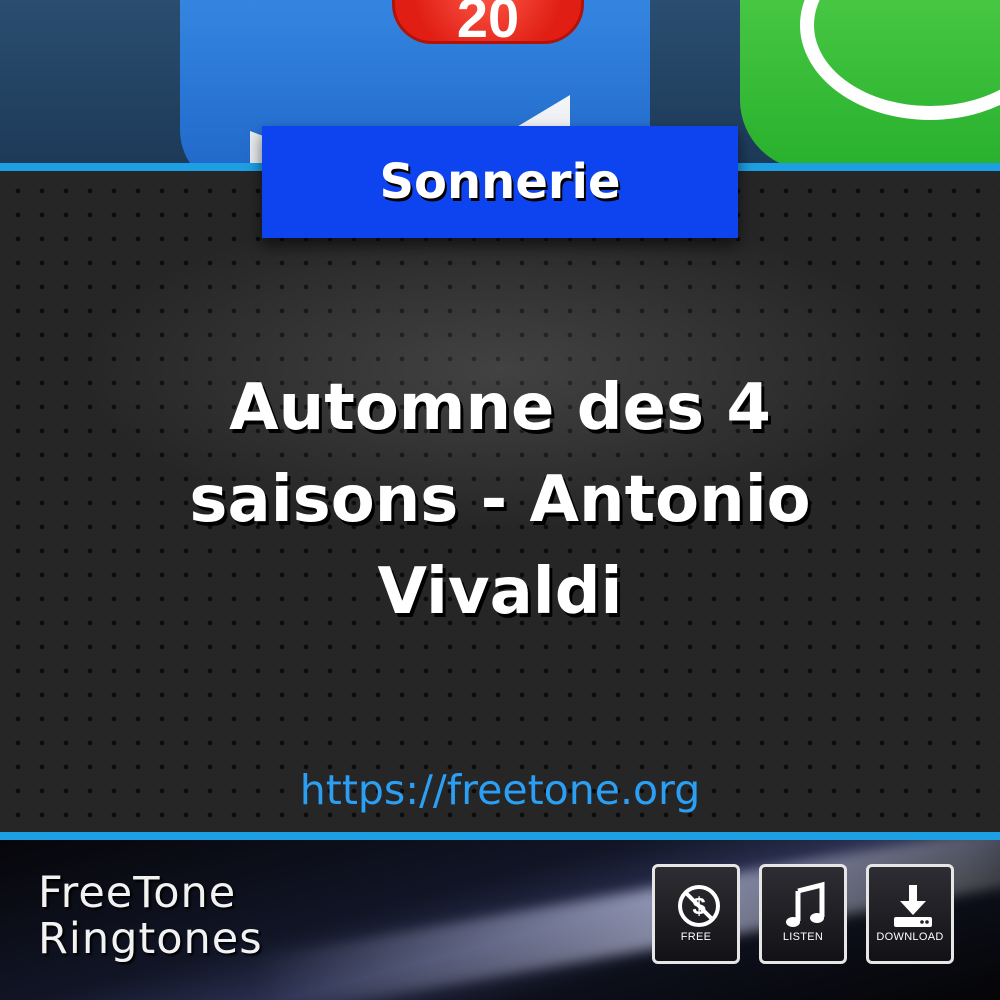 This screenshot has width=1000, height=1000. I want to click on free-badge: $ FREE, so click(696, 914).